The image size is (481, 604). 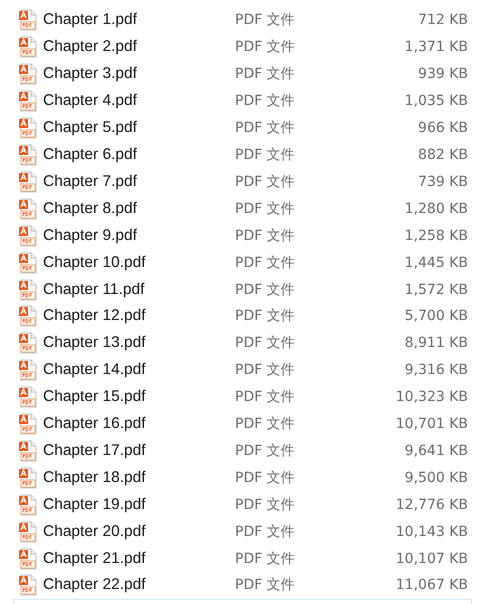 I want to click on file-name: Chapter 13.pdf, so click(x=139, y=343).